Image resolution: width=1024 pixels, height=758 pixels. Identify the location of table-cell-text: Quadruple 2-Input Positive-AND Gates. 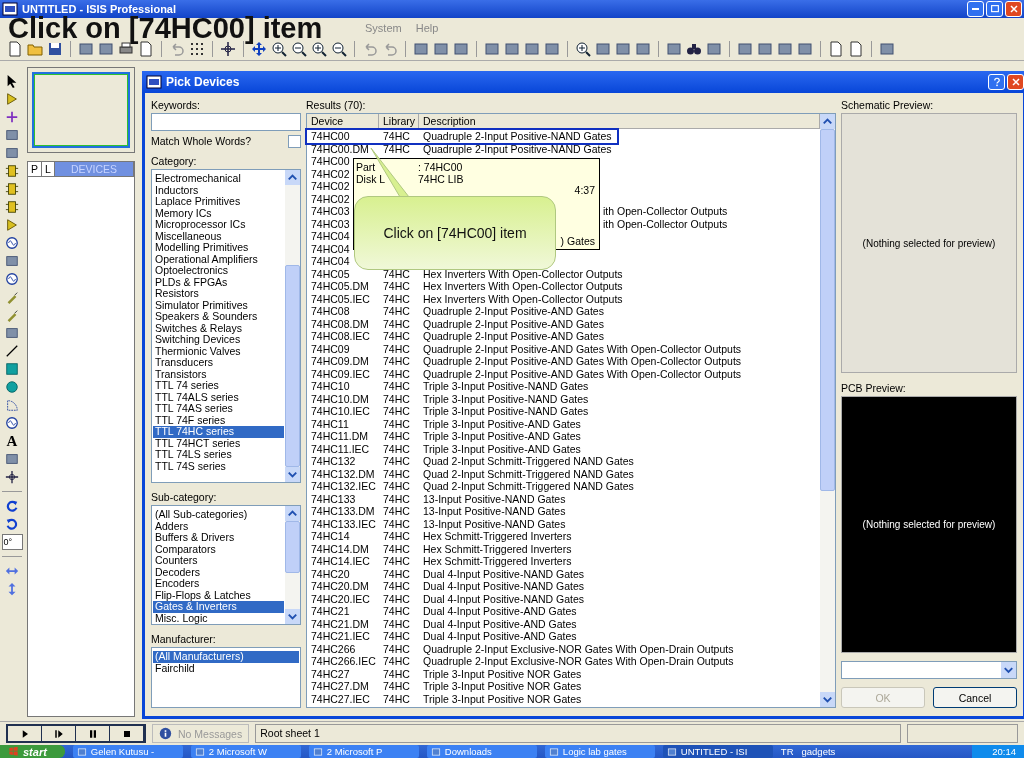
(513, 311).